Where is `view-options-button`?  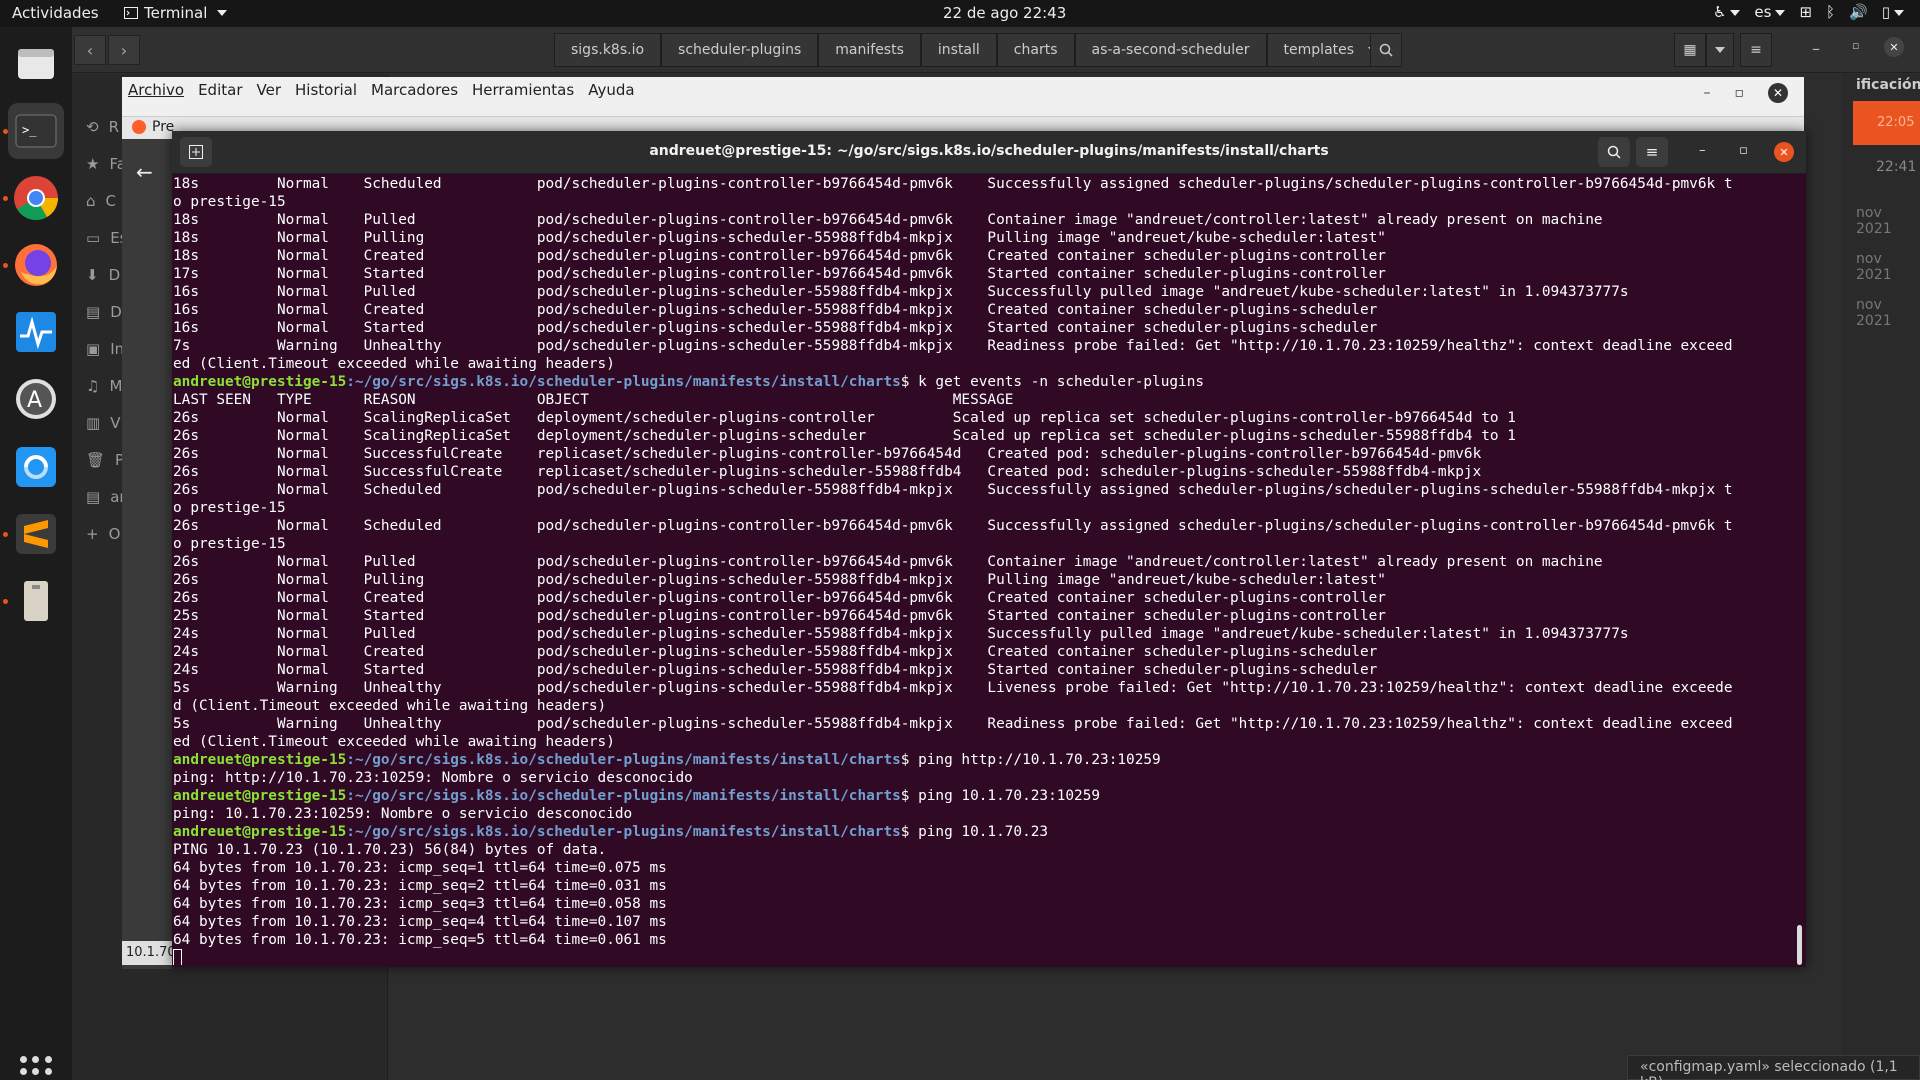 view-options-button is located at coordinates (1720, 50).